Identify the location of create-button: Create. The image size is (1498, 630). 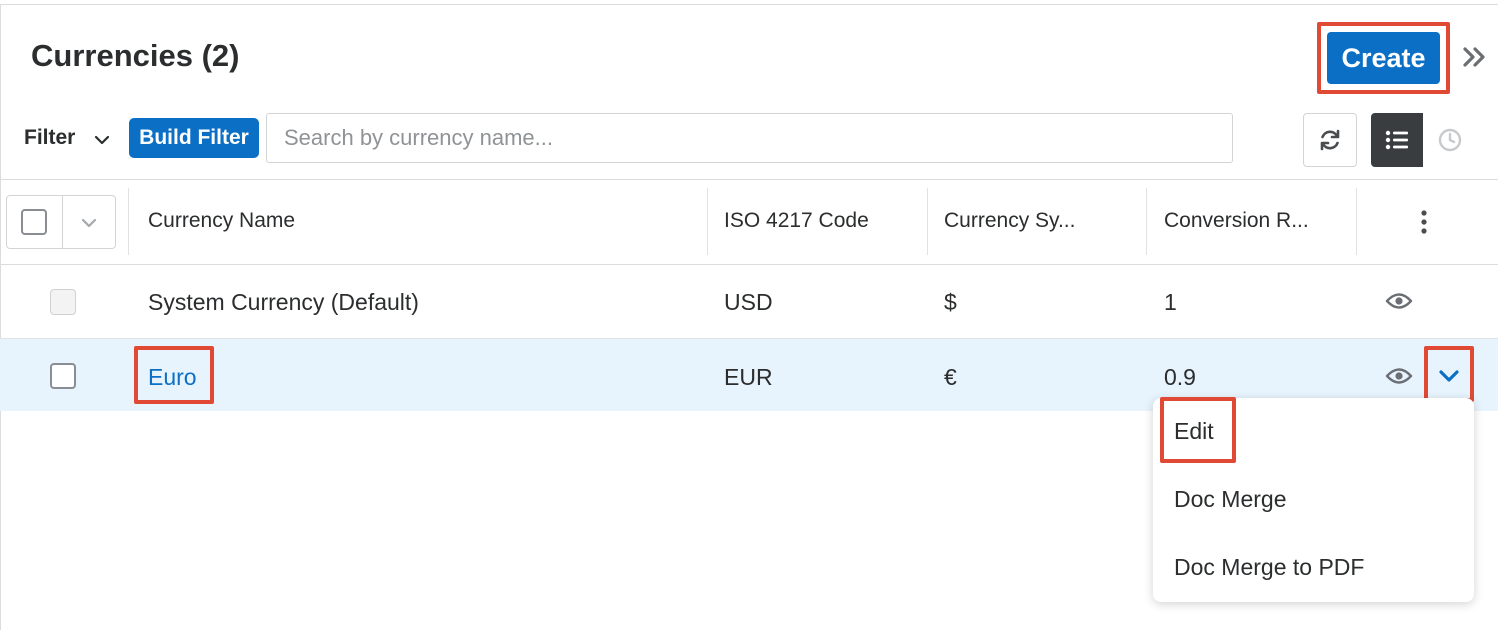
(1383, 58).